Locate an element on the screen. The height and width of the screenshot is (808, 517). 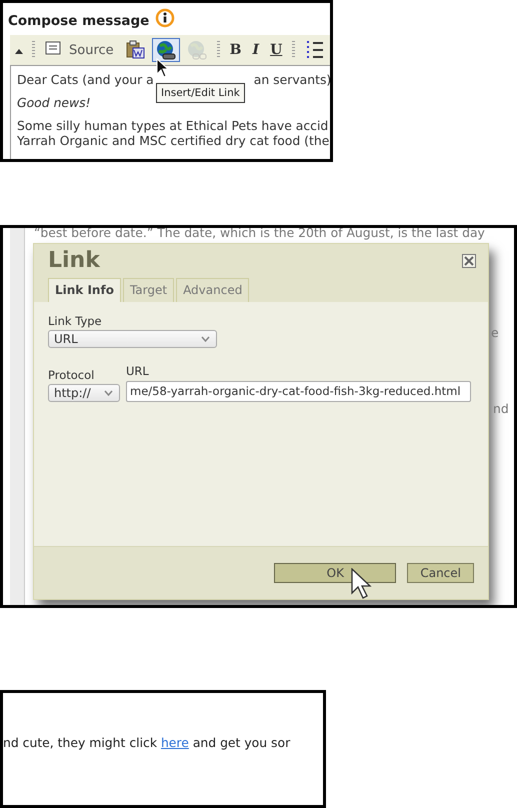
info-icon is located at coordinates (165, 18).